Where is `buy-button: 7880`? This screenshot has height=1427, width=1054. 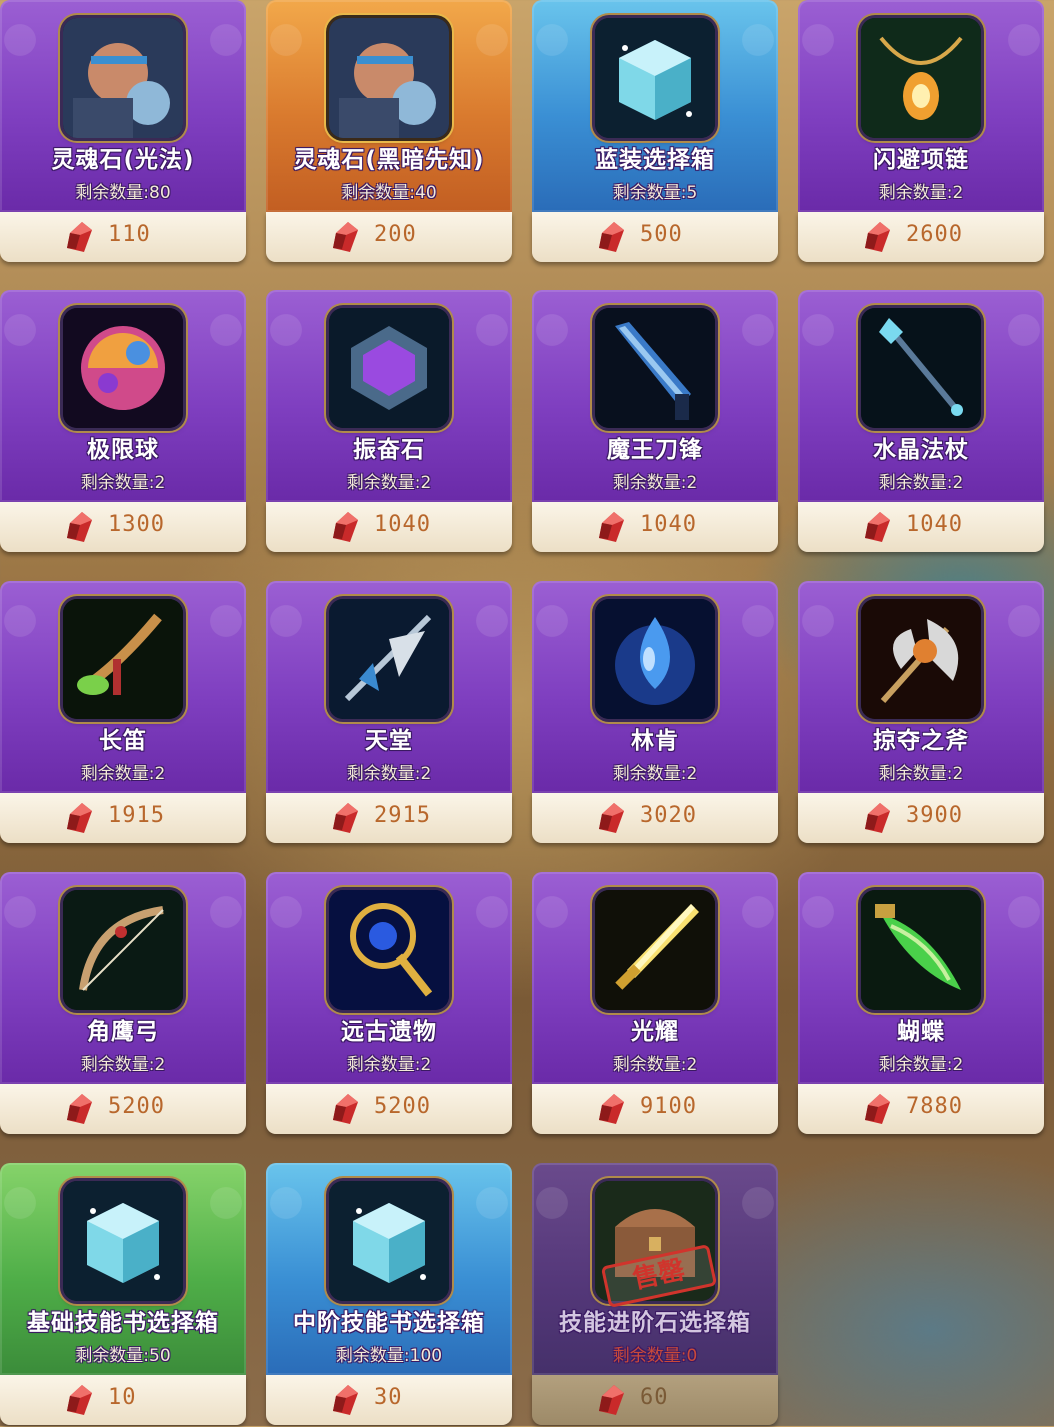
buy-button: 7880 is located at coordinates (921, 1109).